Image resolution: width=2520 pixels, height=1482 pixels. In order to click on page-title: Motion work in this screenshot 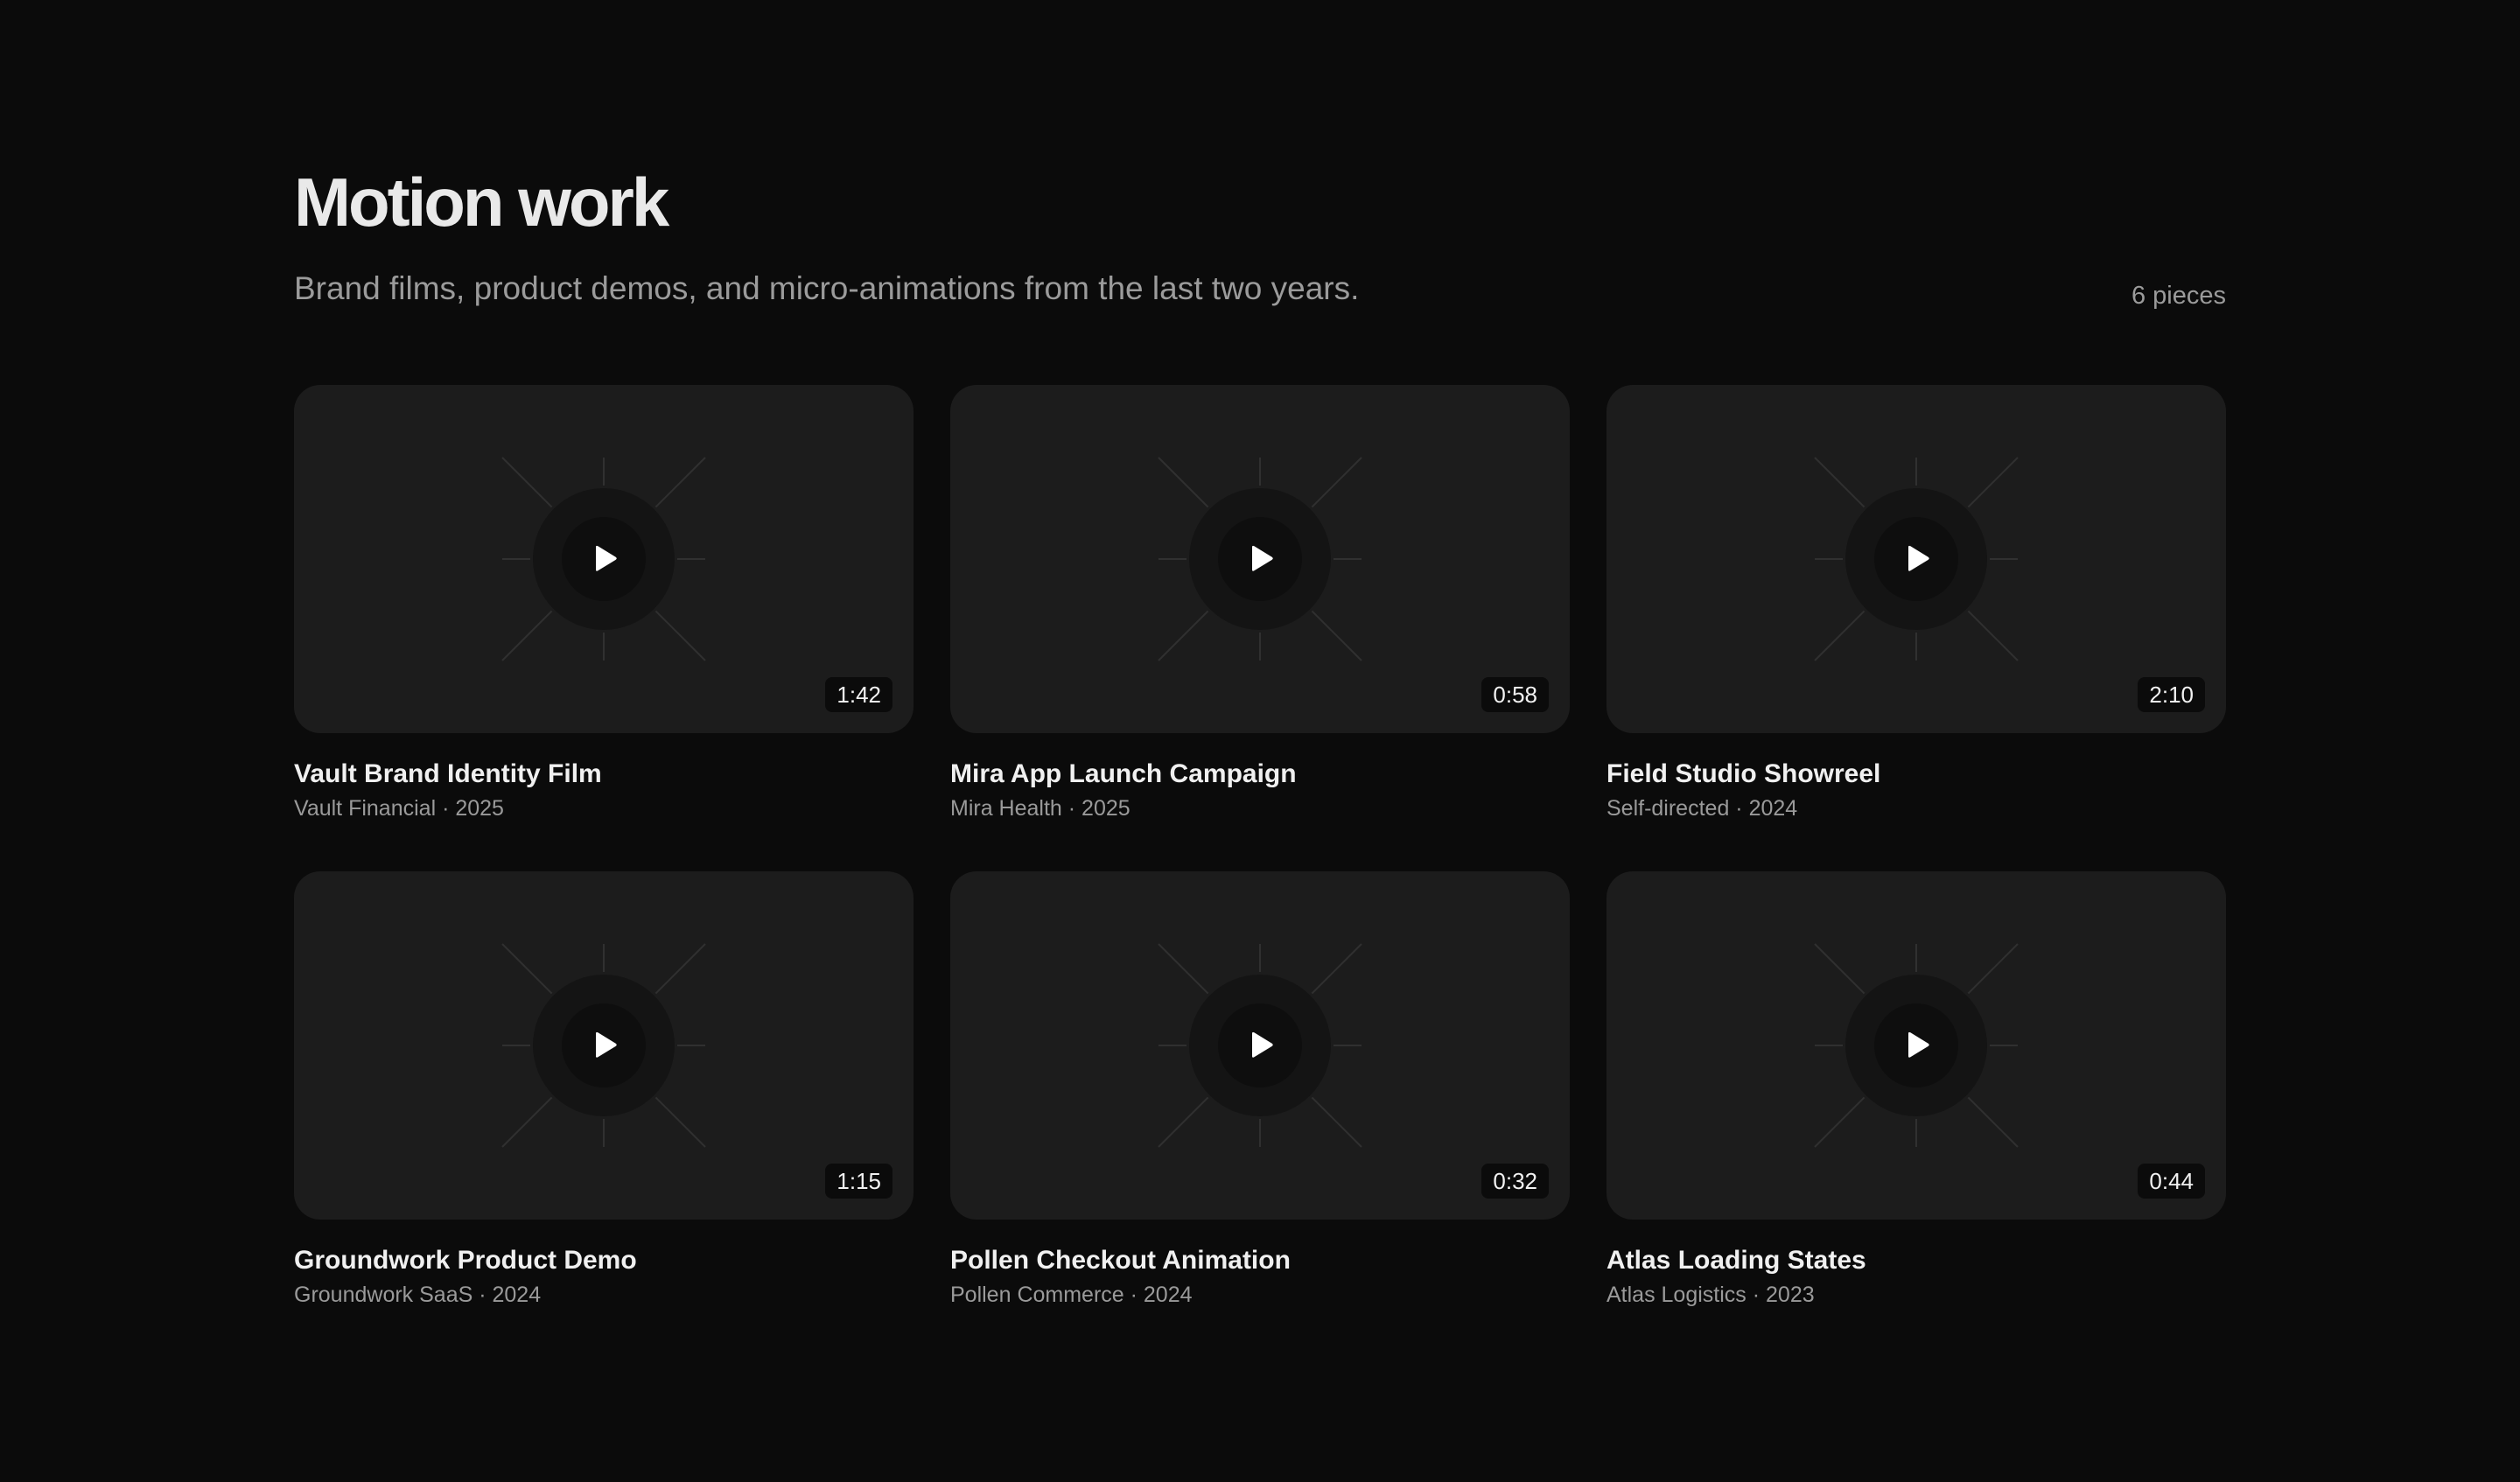, I will do `click(481, 202)`.